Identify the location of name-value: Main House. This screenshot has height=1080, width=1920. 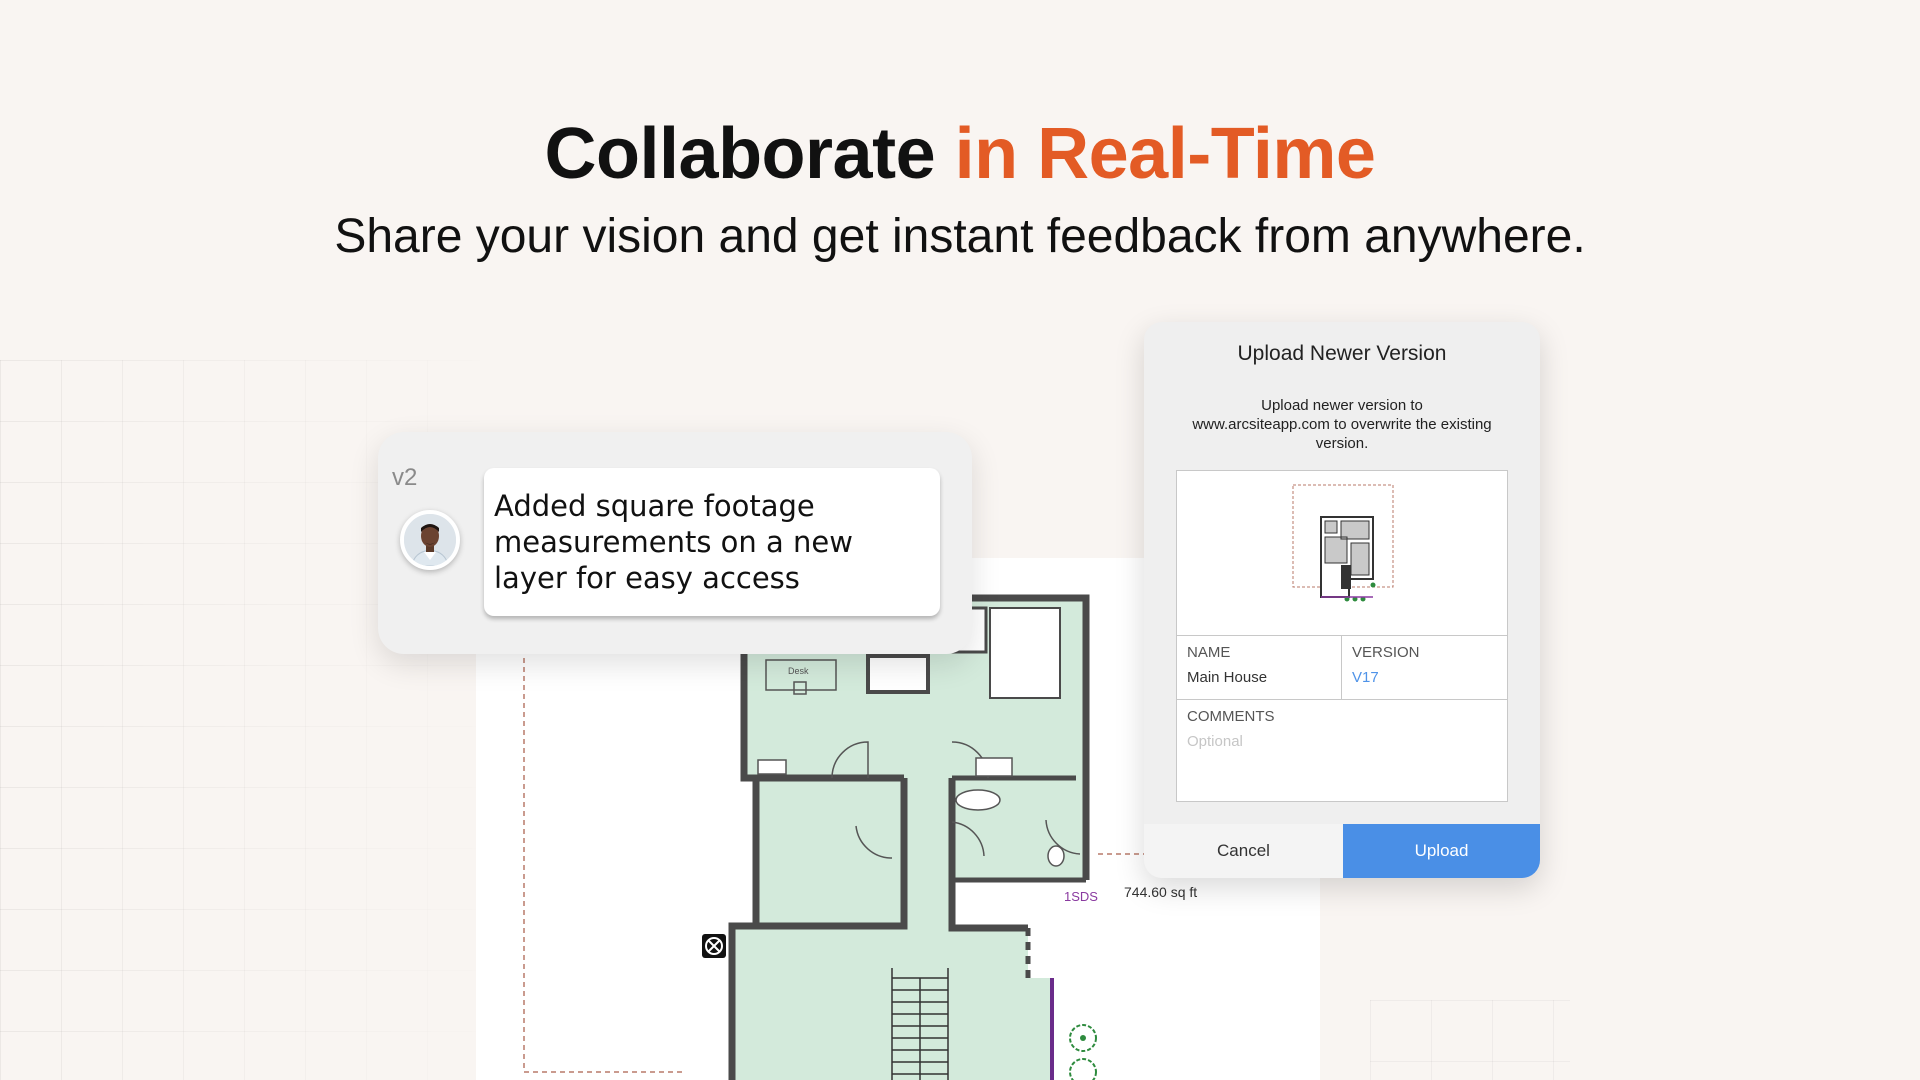
(1227, 677).